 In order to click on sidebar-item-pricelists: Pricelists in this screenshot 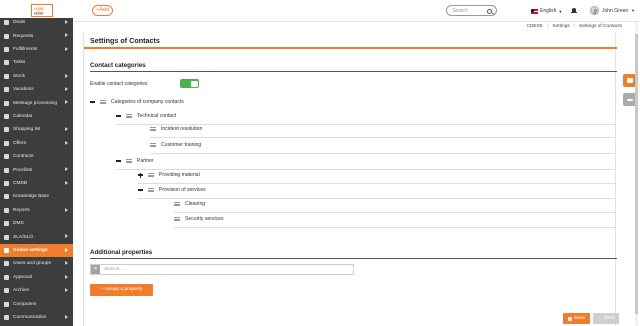, I will do `click(36, 170)`.